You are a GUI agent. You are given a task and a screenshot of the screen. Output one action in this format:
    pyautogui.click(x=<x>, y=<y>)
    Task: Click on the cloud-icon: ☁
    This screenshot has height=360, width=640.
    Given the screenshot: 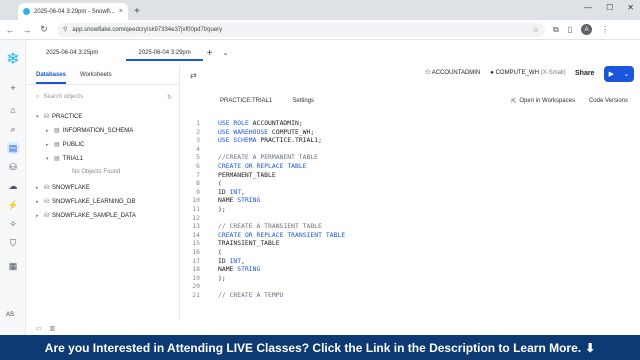 What is the action you would take?
    pyautogui.click(x=13, y=186)
    